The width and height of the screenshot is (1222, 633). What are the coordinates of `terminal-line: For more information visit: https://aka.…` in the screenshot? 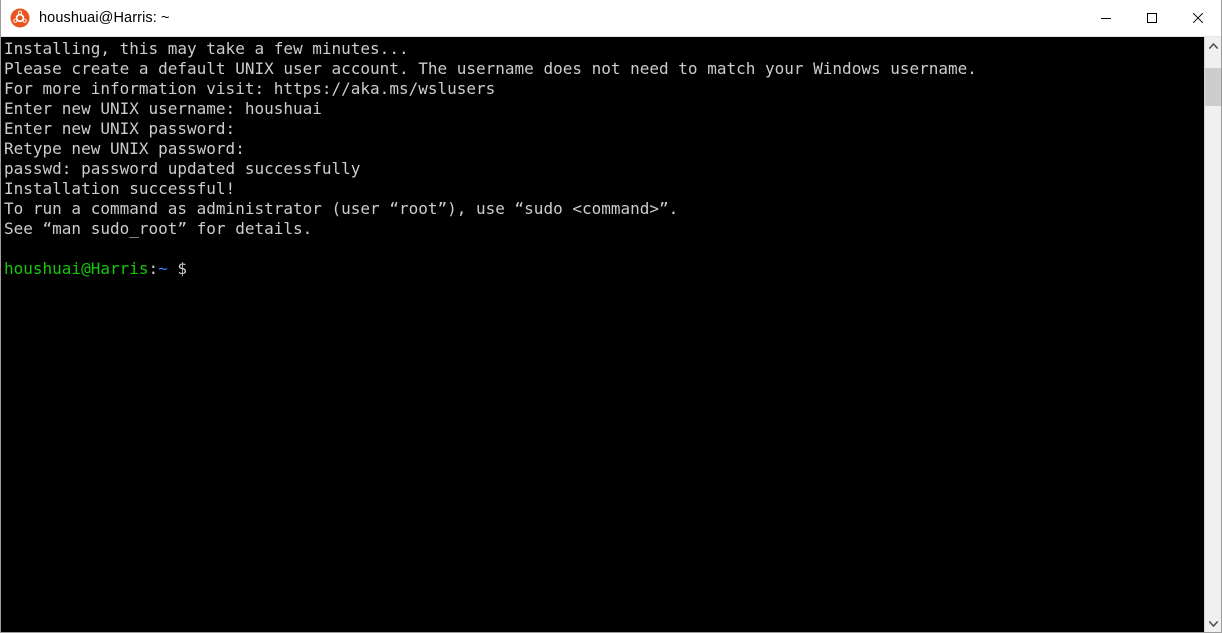 It's located at (250, 88).